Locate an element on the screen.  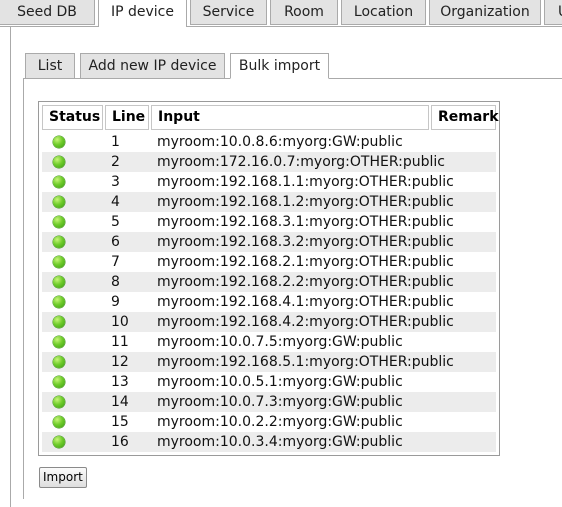
row-line-number: 15 is located at coordinates (120, 422).